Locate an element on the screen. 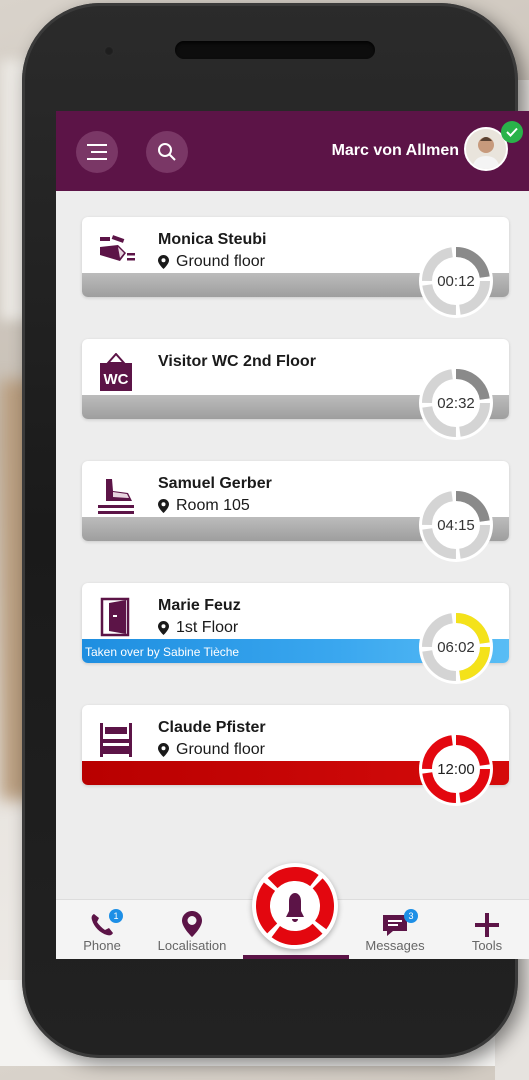 The height and width of the screenshot is (1080, 529). alert-timer: 06:02 is located at coordinates (456, 647).